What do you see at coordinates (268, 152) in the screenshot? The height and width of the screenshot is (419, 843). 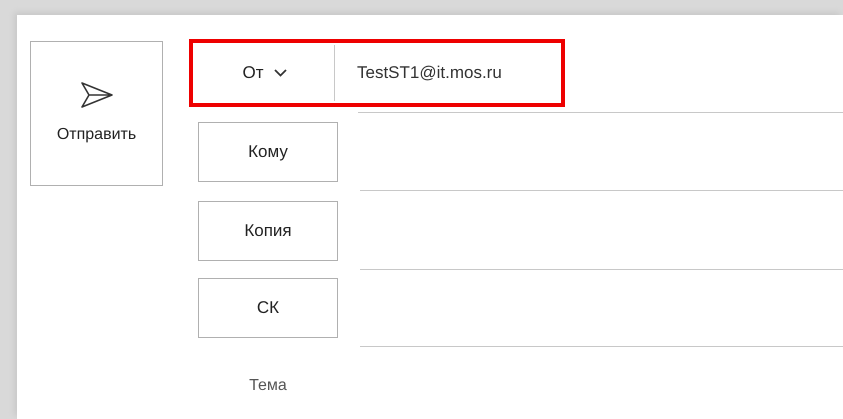 I see `recipient-button: Кому` at bounding box center [268, 152].